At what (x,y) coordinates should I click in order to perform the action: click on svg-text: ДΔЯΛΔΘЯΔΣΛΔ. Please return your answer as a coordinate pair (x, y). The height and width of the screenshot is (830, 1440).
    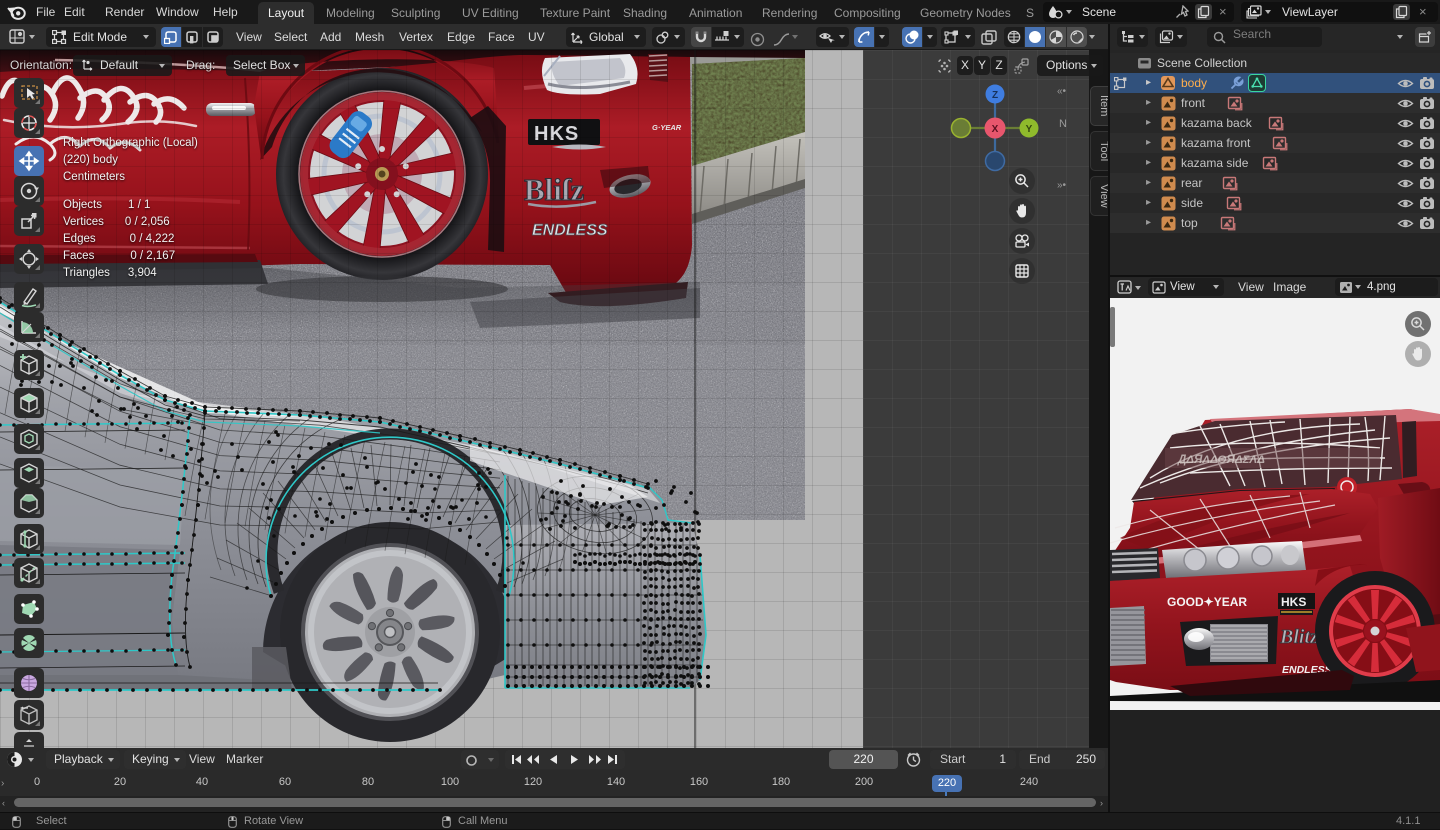
    Looking at the image, I should click on (1221, 460).